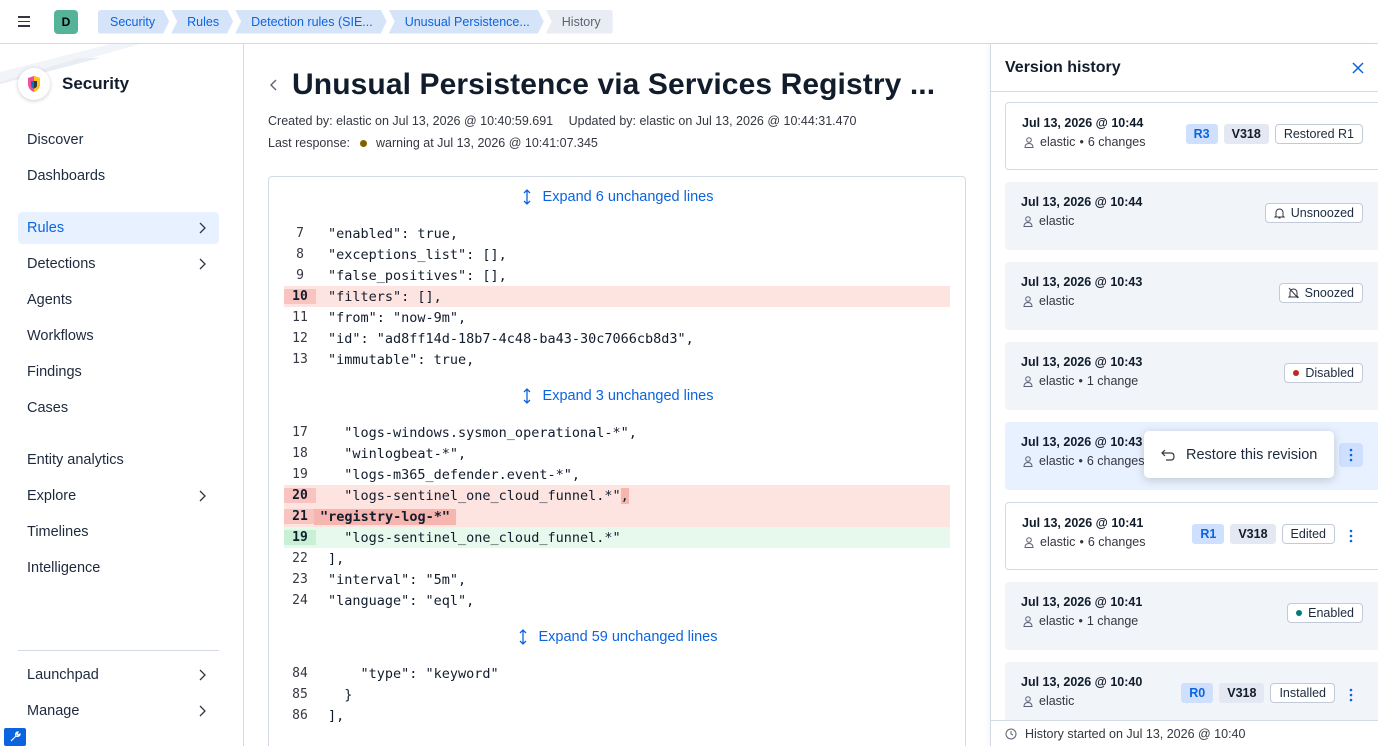 This screenshot has width=1378, height=746. What do you see at coordinates (118, 408) in the screenshot?
I see `sidebar-item-cases: Cases` at bounding box center [118, 408].